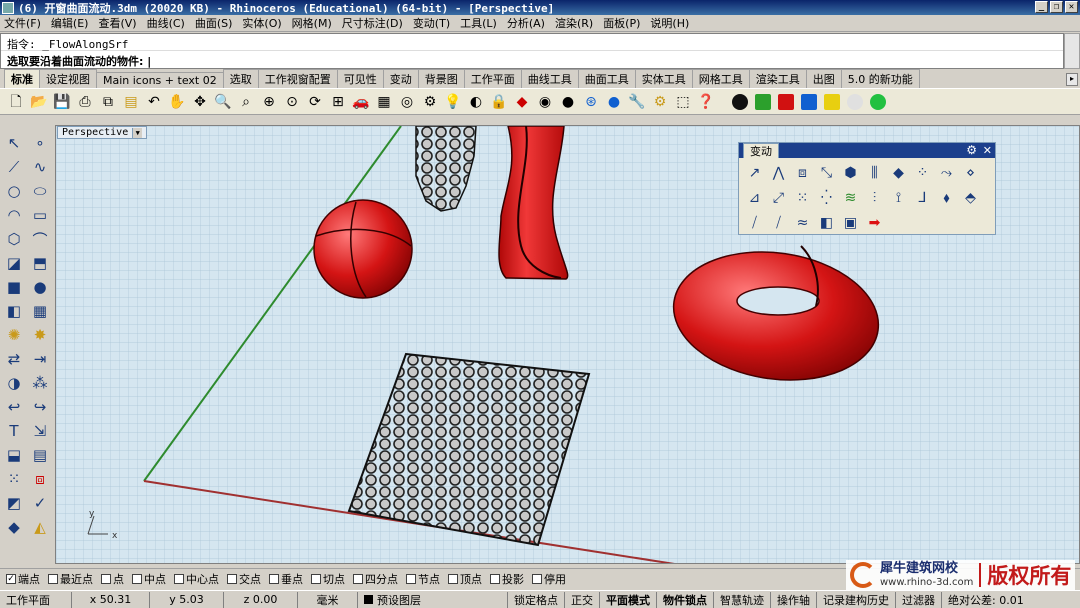  What do you see at coordinates (23, 579) in the screenshot?
I see `osnap-end: ✓ 端点` at bounding box center [23, 579].